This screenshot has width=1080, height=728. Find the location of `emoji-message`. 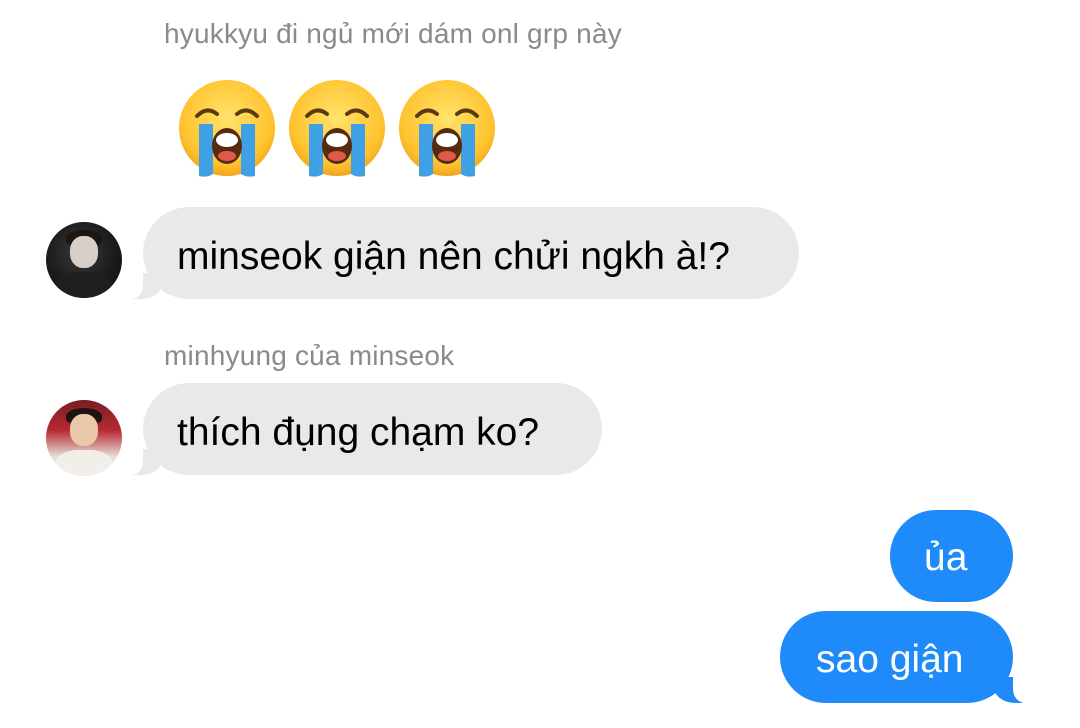

emoji-message is located at coordinates (337, 128).